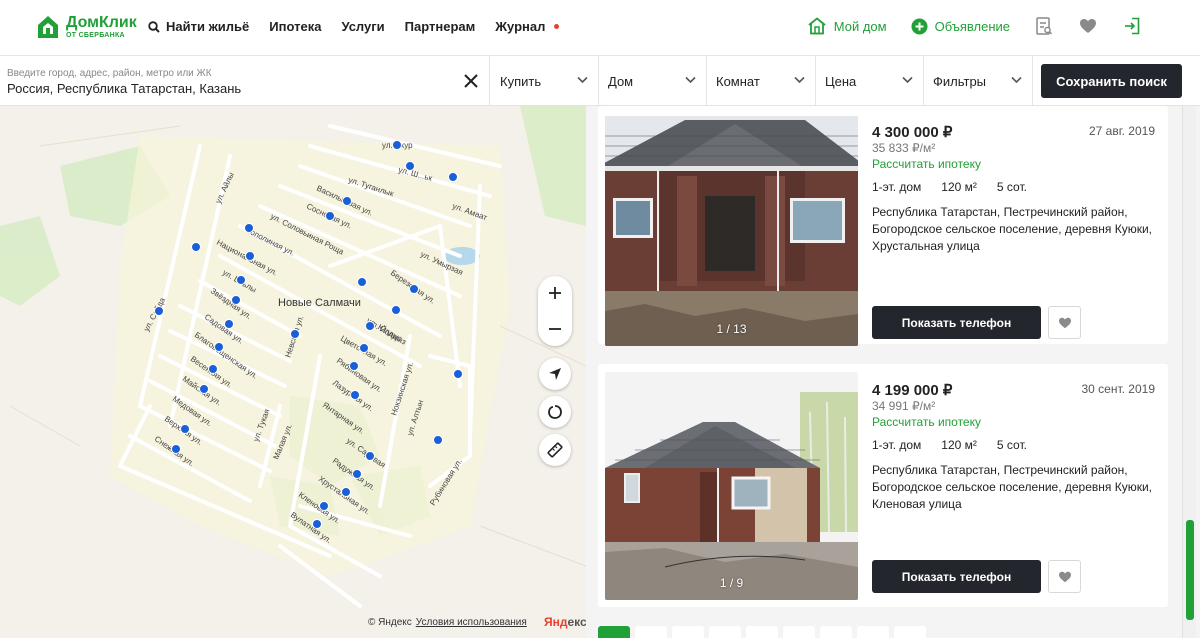  I want to click on save-search-button: Сохранить поиск, so click(1111, 81).